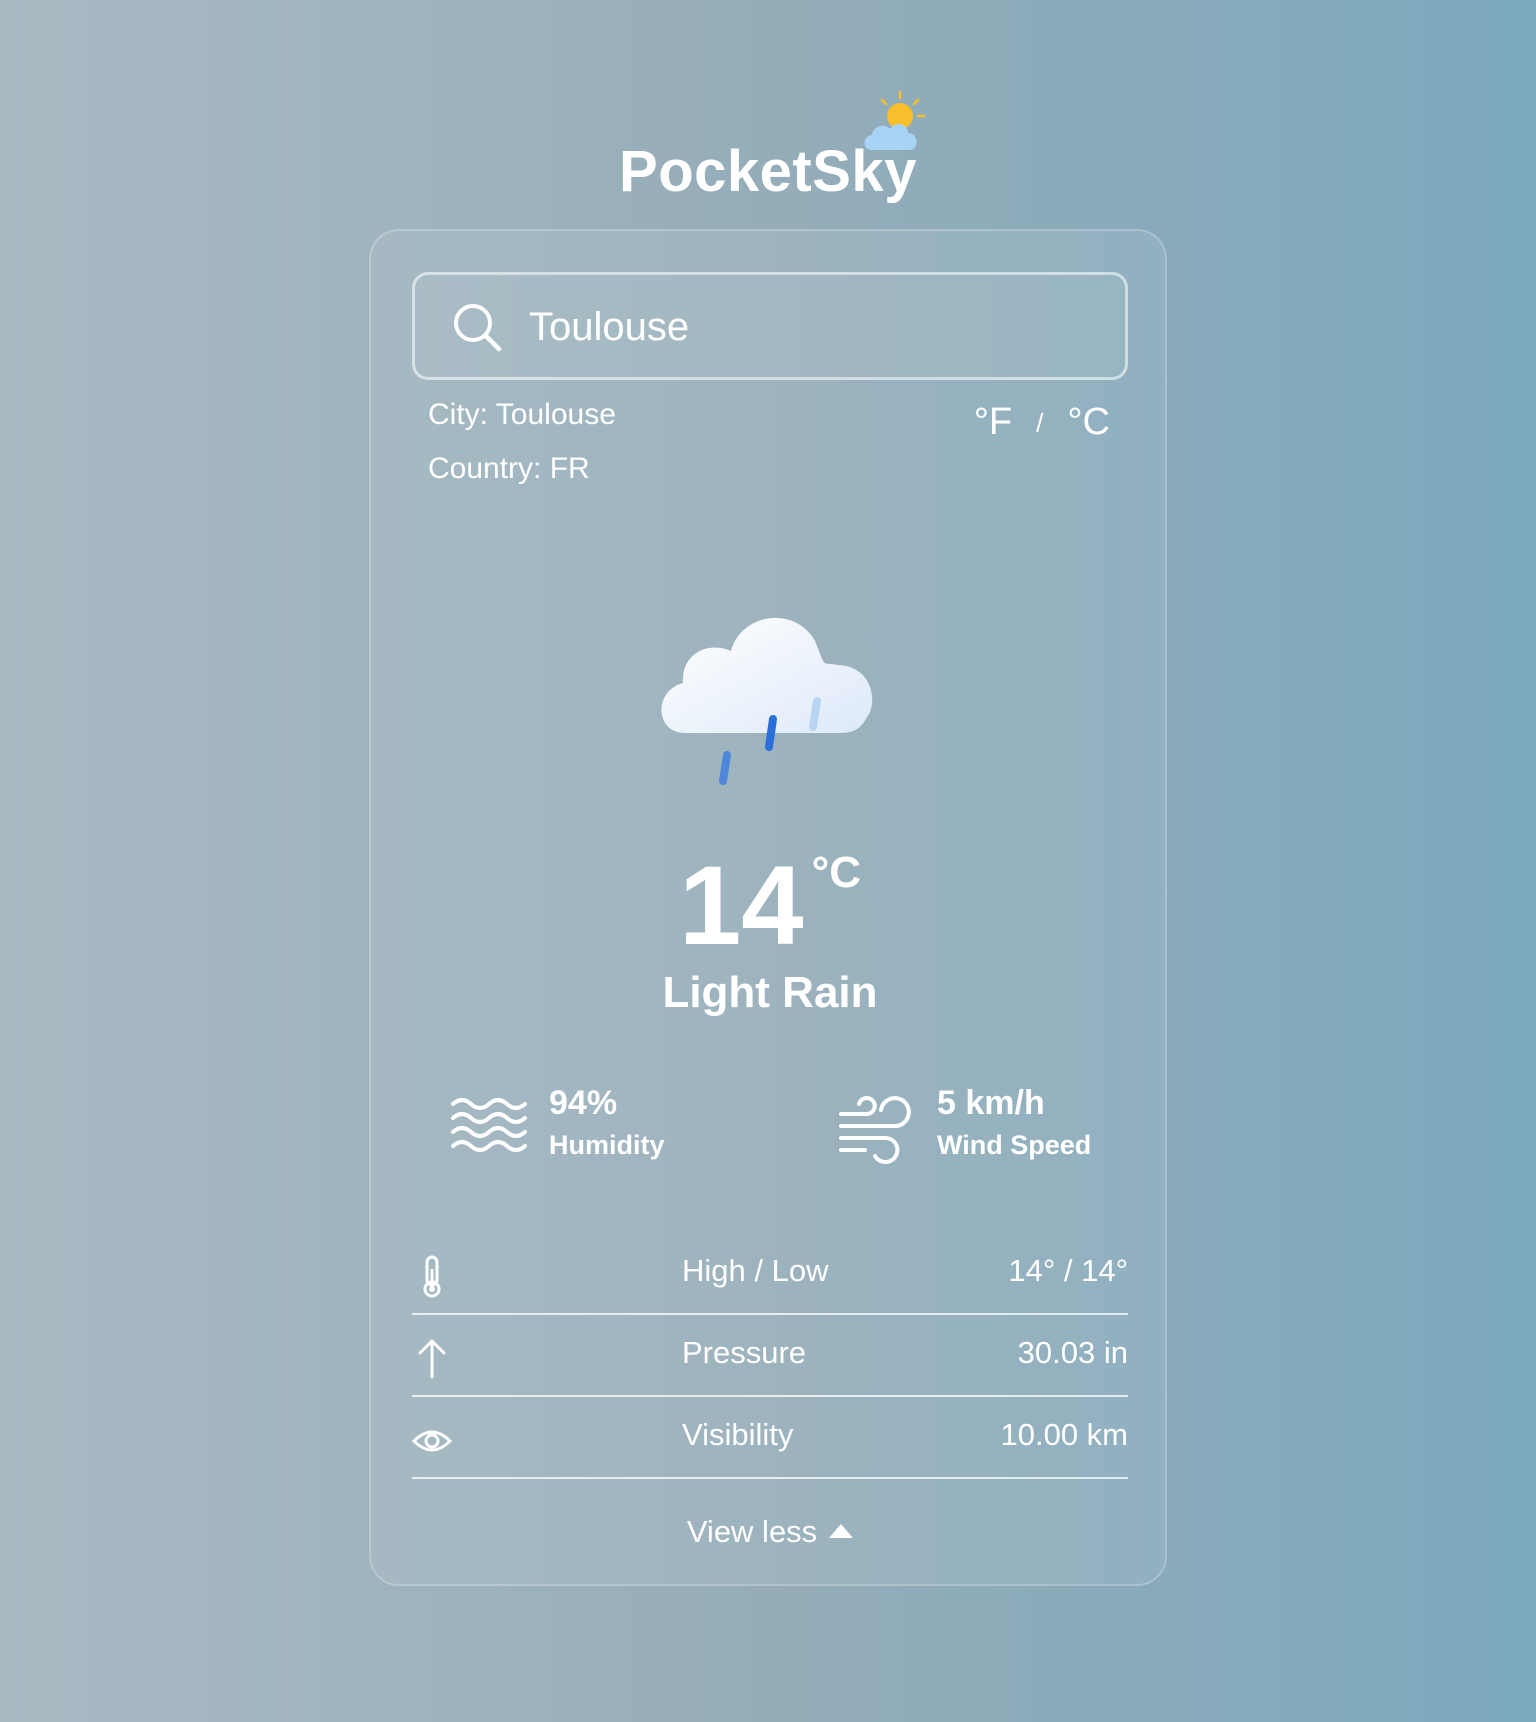  Describe the element at coordinates (752, 1531) in the screenshot. I see `view-less-label: View less` at that location.